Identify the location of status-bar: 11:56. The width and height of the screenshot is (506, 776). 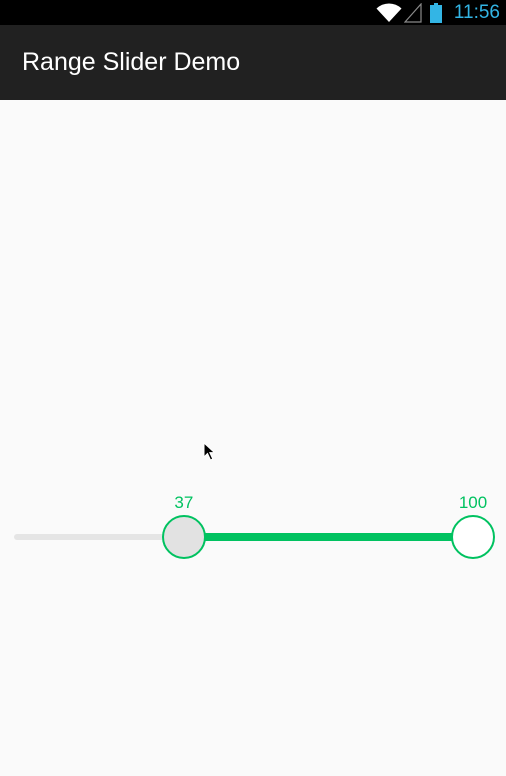
(253, 12).